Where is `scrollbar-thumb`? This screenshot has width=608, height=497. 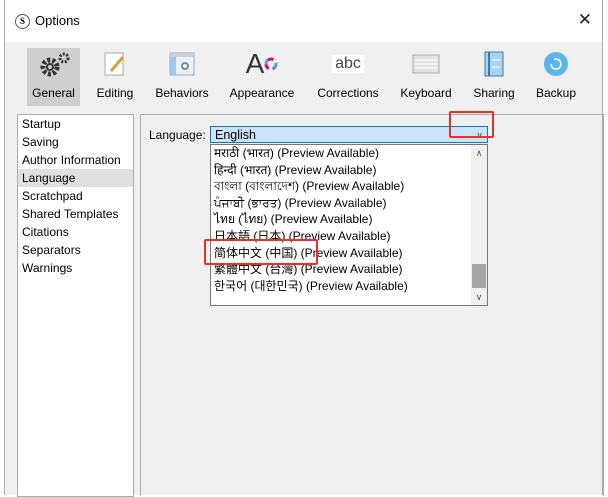 scrollbar-thumb is located at coordinates (479, 276).